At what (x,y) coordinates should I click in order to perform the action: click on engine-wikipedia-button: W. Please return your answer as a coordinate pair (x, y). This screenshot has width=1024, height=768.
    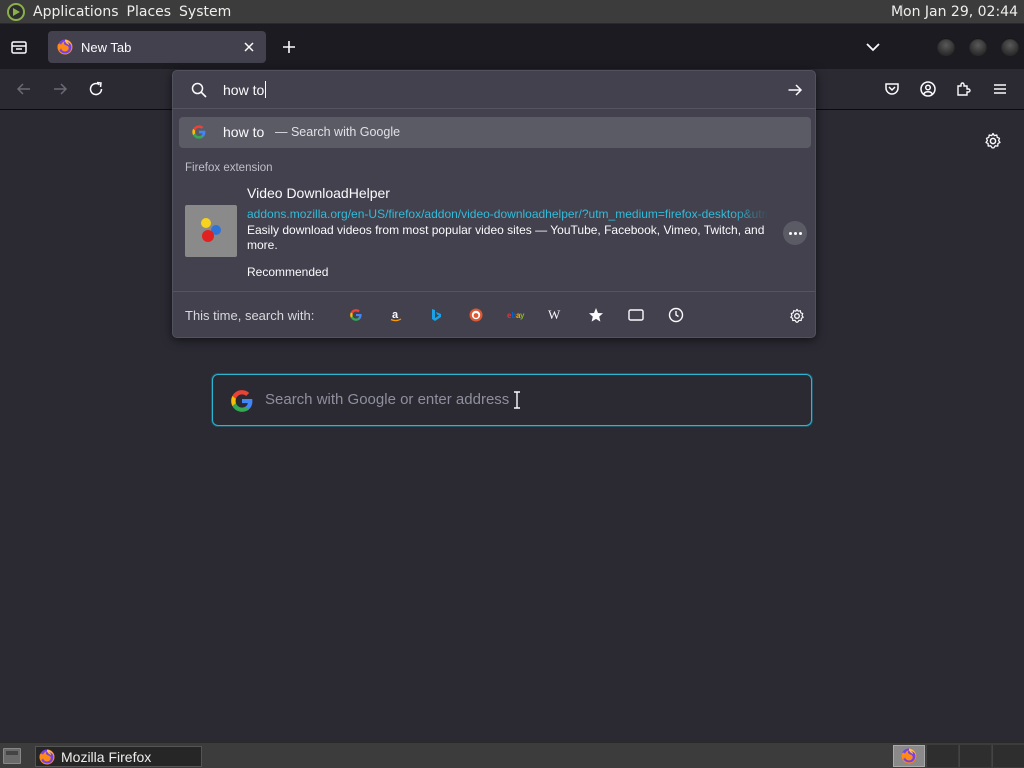
    Looking at the image, I should click on (556, 315).